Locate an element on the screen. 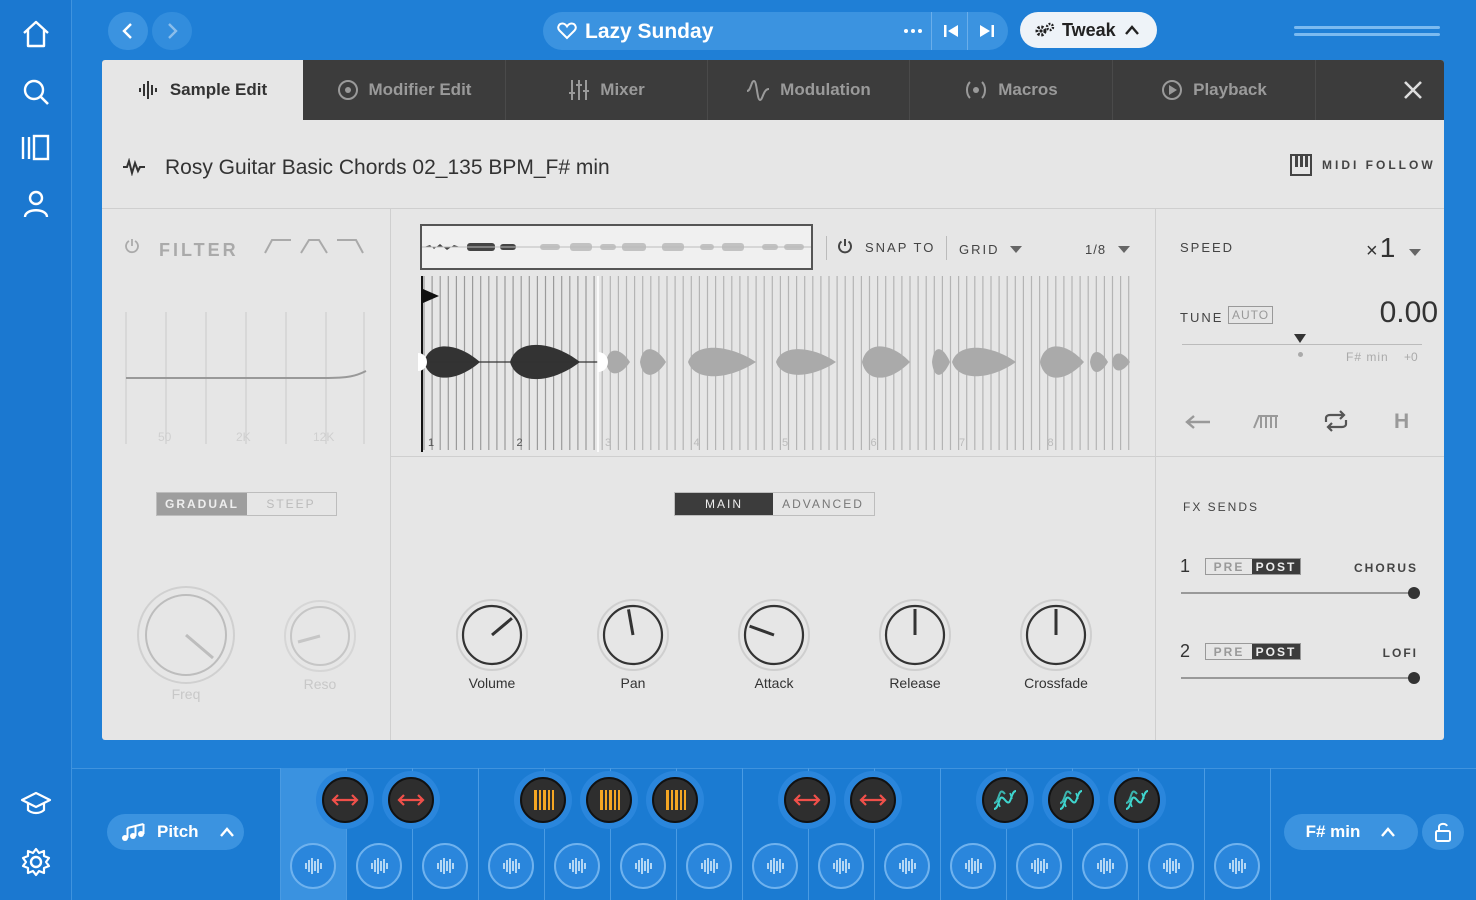  freq-knob is located at coordinates (186, 635).